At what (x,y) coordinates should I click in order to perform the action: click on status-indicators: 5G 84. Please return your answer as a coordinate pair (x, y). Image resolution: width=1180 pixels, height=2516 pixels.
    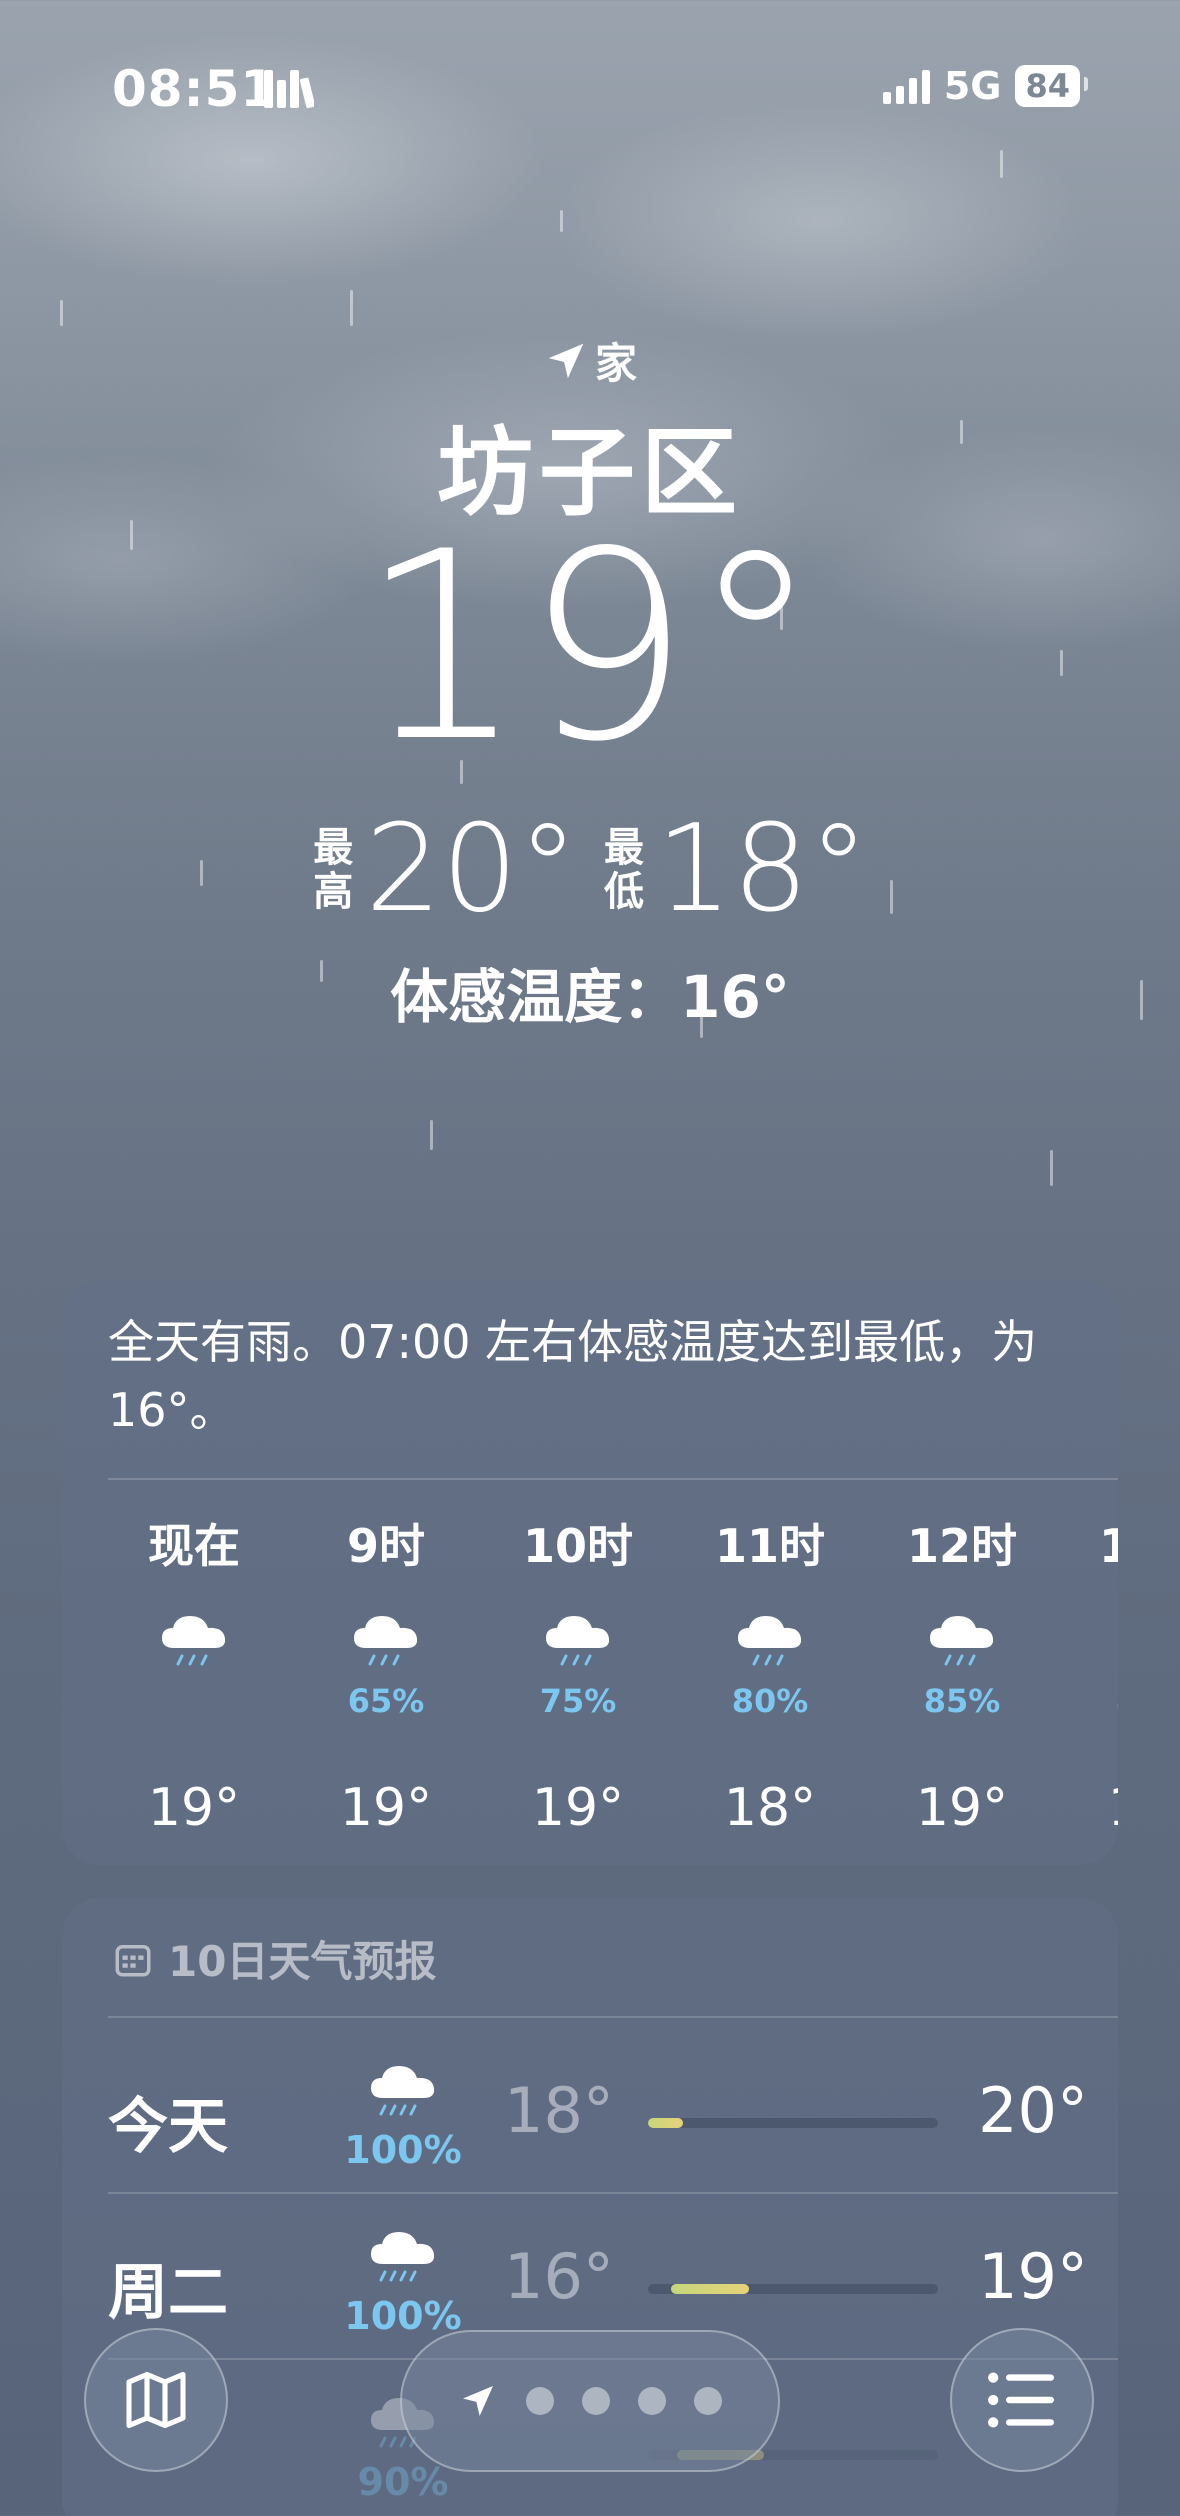
    Looking at the image, I should click on (985, 86).